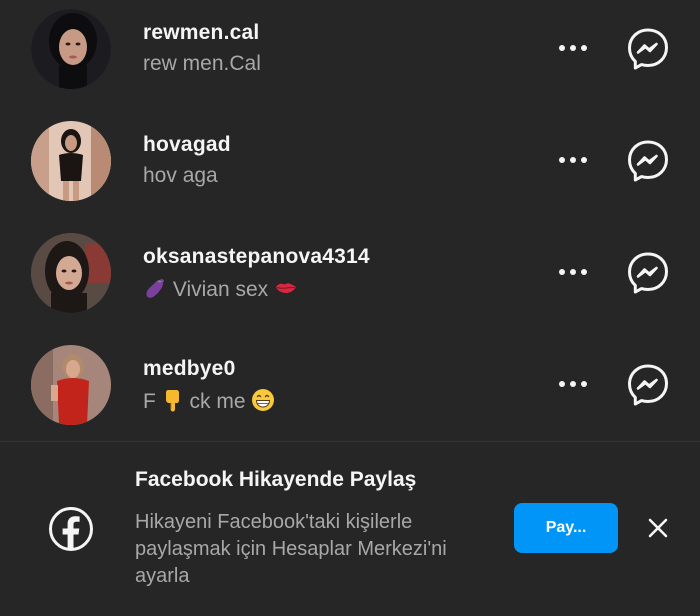 The height and width of the screenshot is (616, 700). I want to click on full-name: F ck me, so click(209, 401).